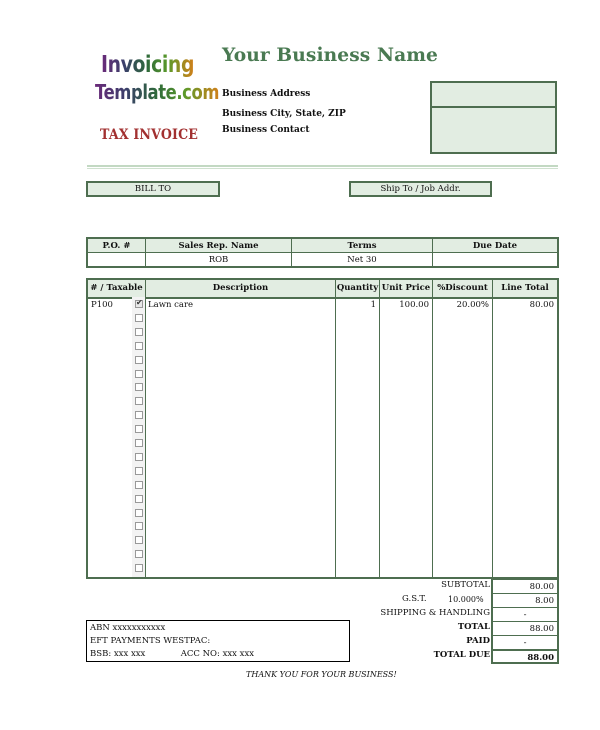 The height and width of the screenshot is (730, 600). I want to click on gst-value: 8.00, so click(525, 601).